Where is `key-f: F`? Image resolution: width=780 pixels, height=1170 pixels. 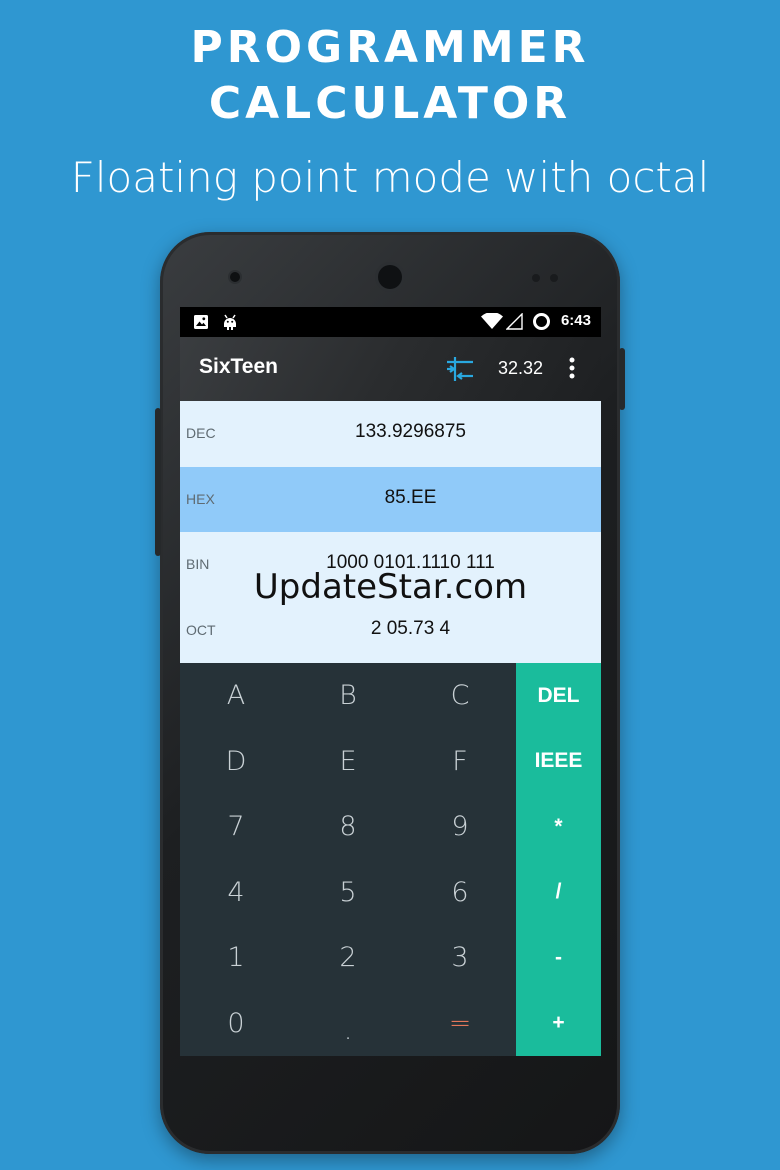 key-f: F is located at coordinates (460, 762).